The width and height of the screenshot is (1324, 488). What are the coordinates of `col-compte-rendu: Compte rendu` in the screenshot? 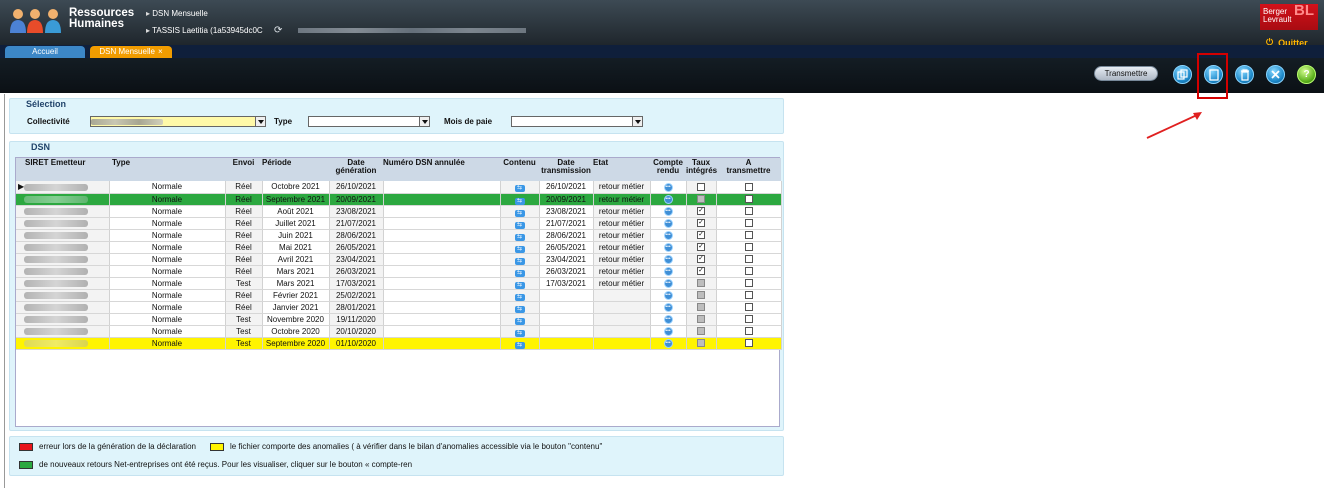 It's located at (668, 169).